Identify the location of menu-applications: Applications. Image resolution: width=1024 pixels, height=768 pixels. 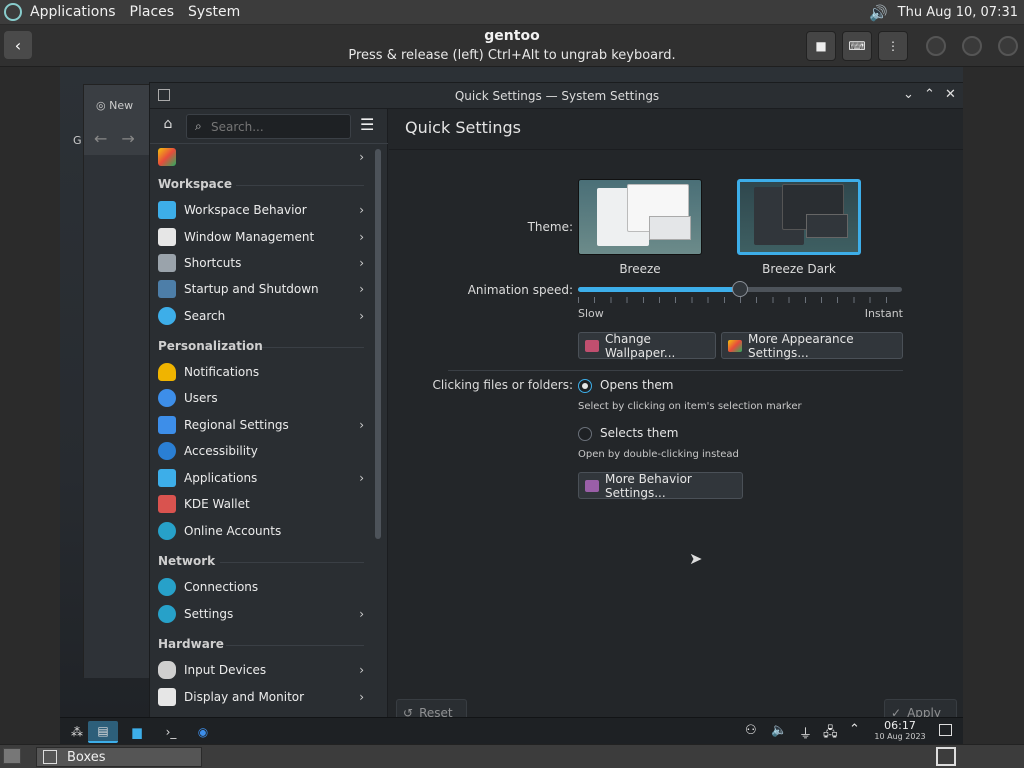
(73, 12).